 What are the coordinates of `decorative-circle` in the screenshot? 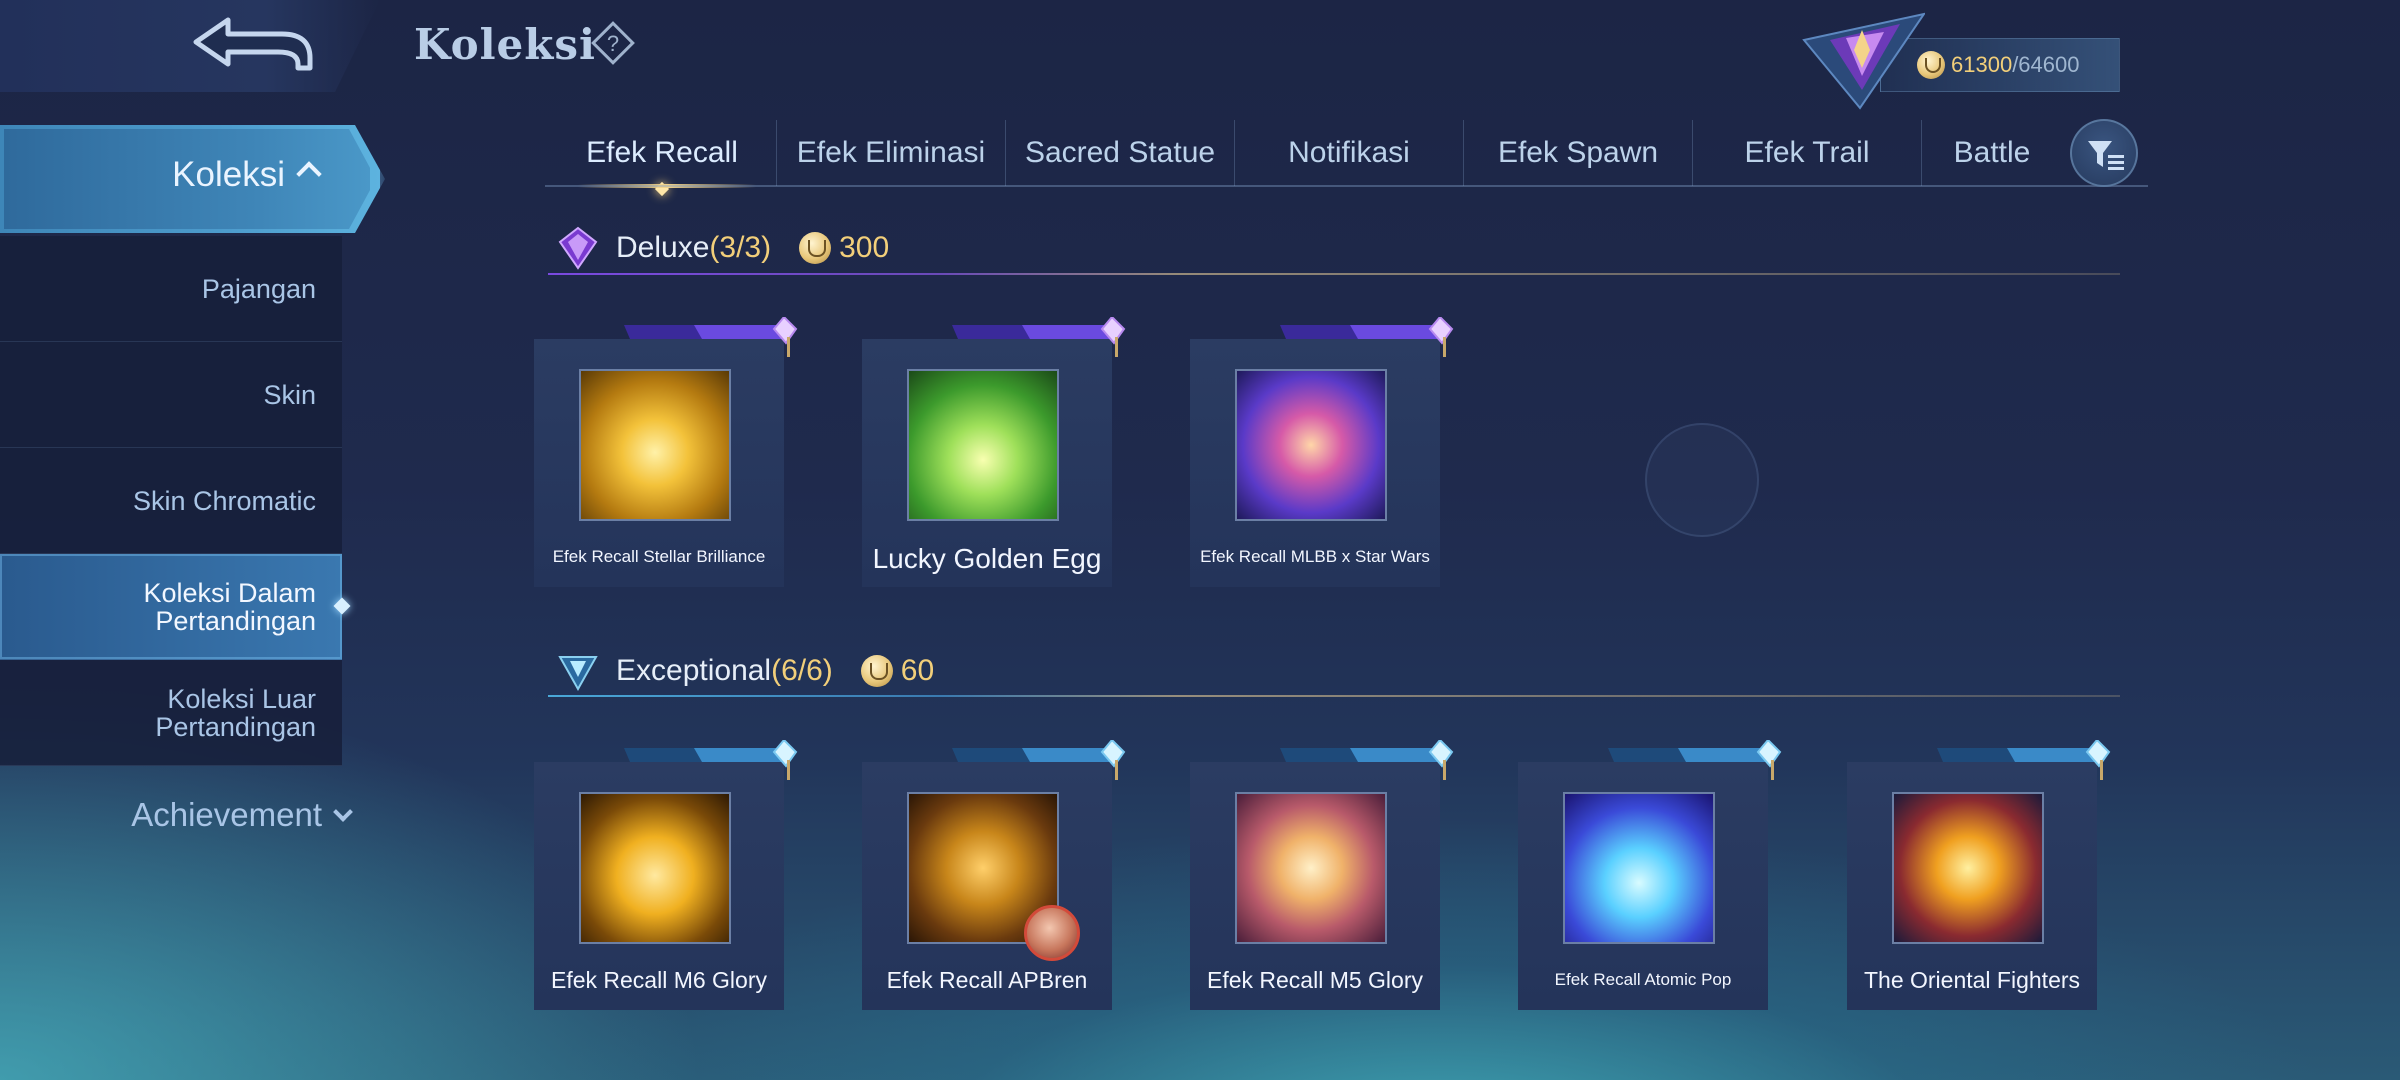 It's located at (1702, 480).